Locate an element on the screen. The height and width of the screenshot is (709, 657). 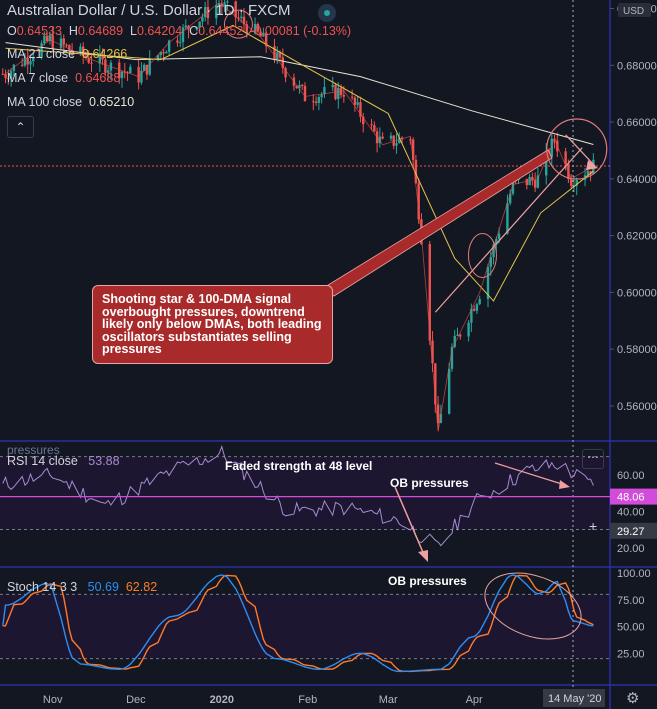
ma100-label: MA 100 close is located at coordinates (45, 102).